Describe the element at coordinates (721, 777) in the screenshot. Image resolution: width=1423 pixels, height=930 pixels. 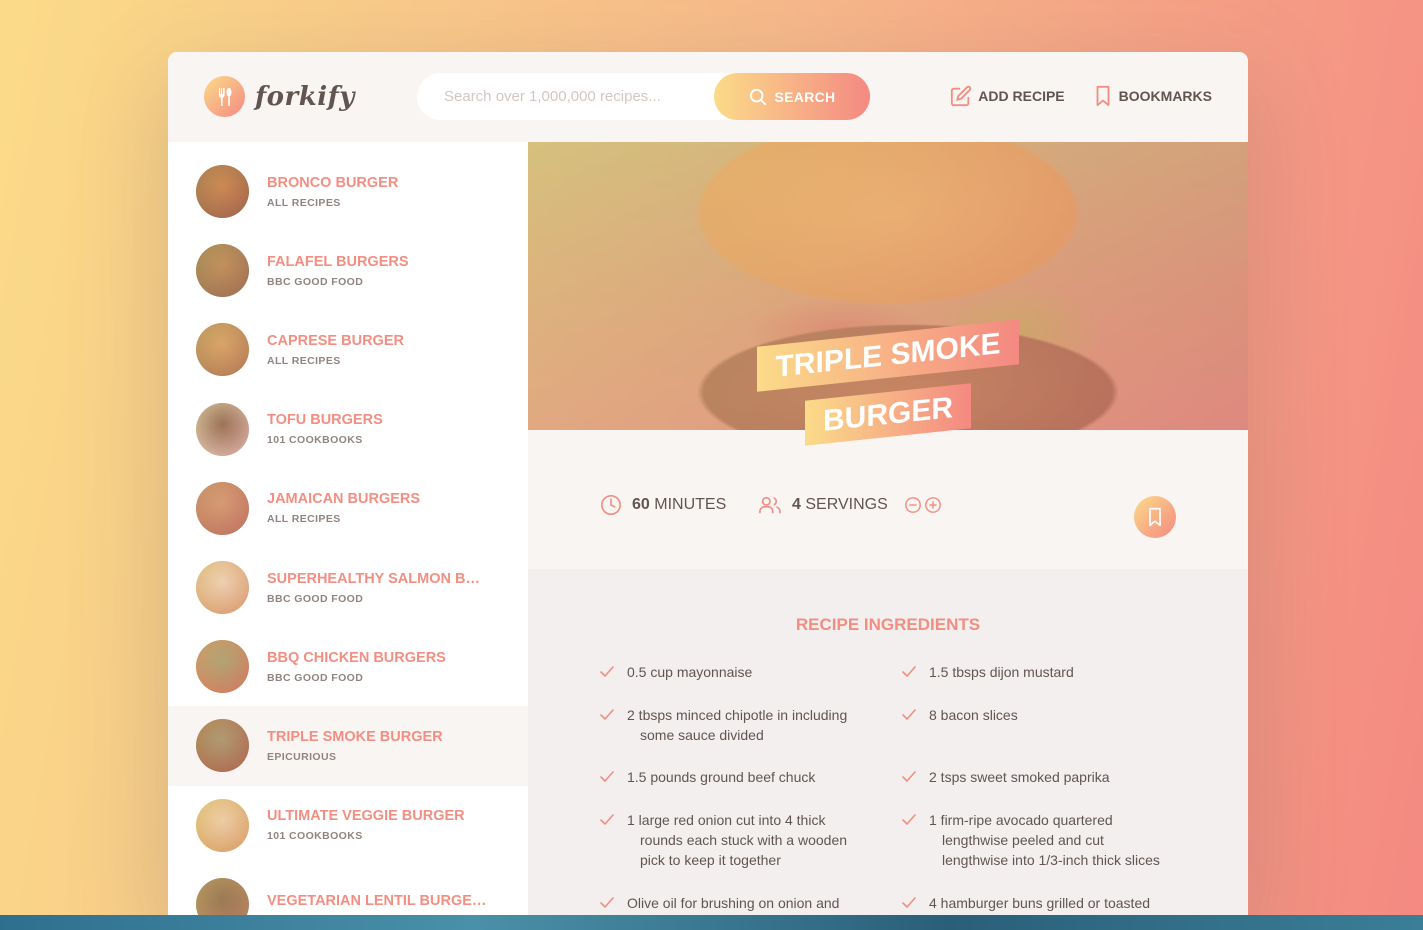
I see `ingredient-text: 1.5 pounds ground beef chuck` at that location.